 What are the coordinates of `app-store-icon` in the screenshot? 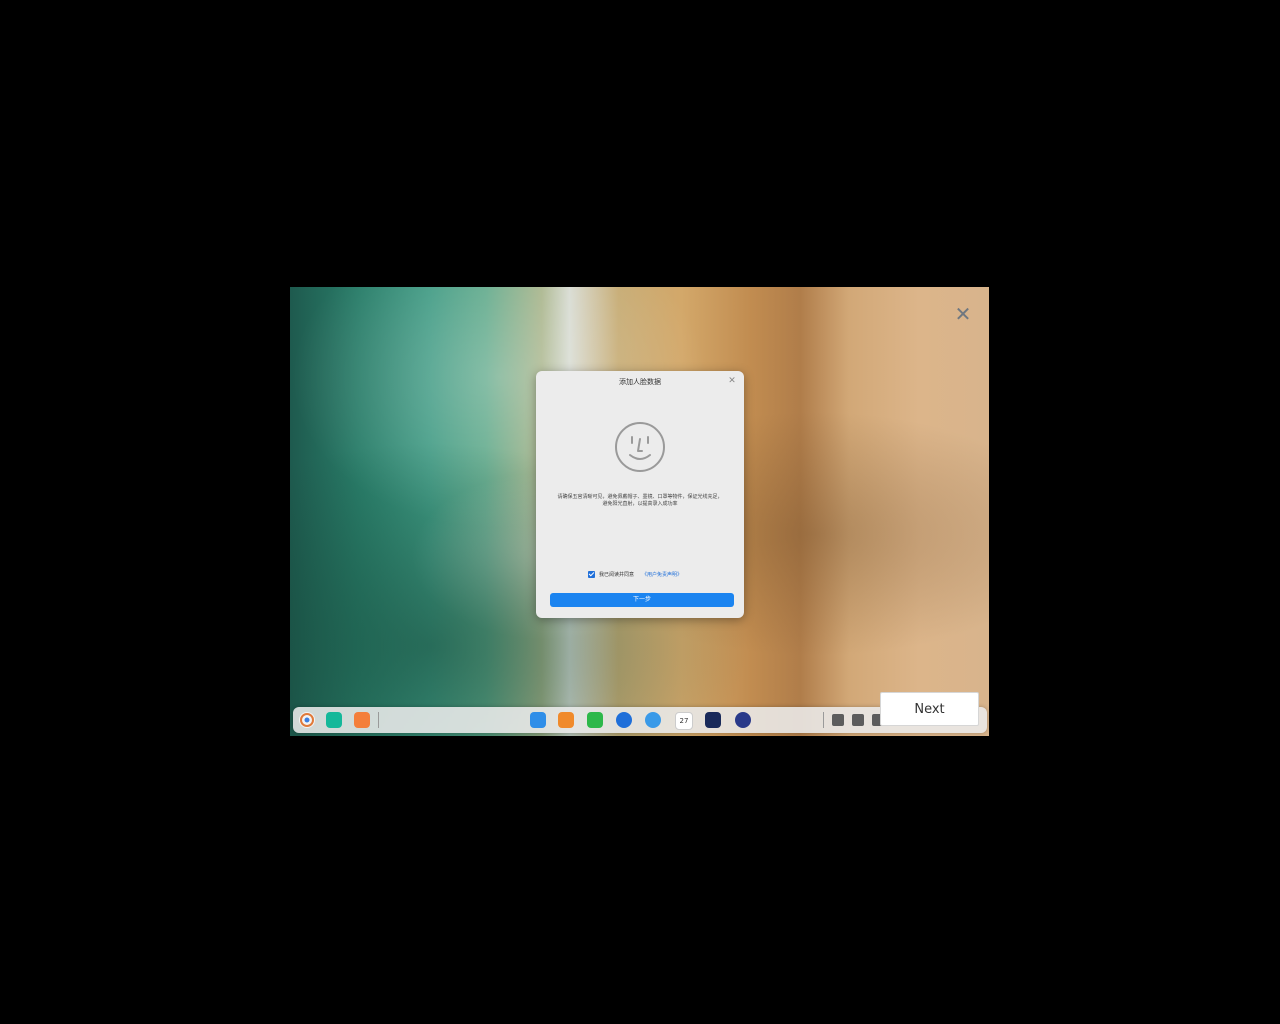 It's located at (538, 720).